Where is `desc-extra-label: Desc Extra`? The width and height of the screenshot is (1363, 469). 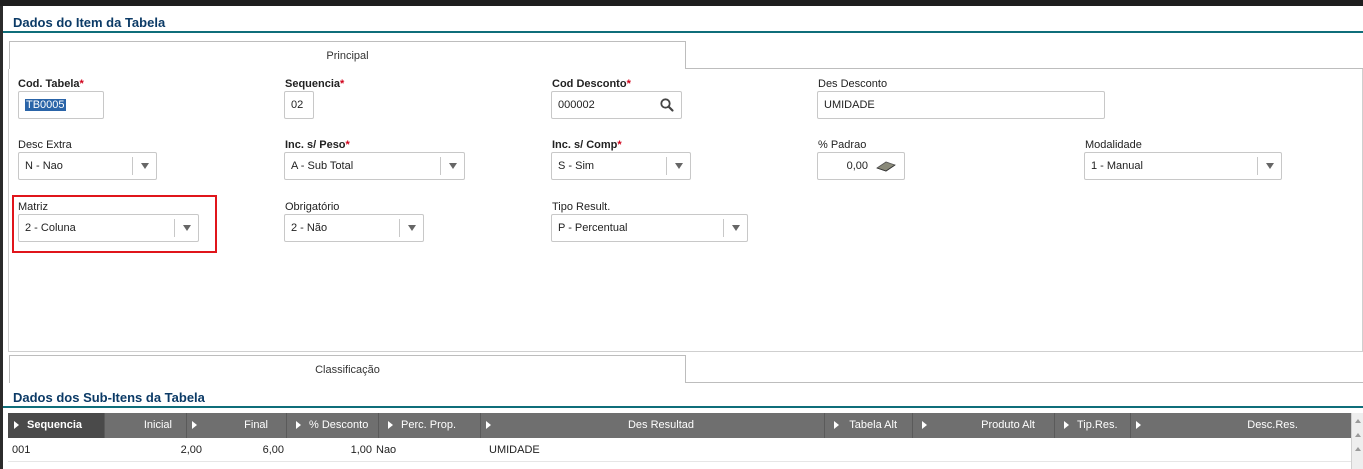
desc-extra-label: Desc Extra is located at coordinates (45, 145).